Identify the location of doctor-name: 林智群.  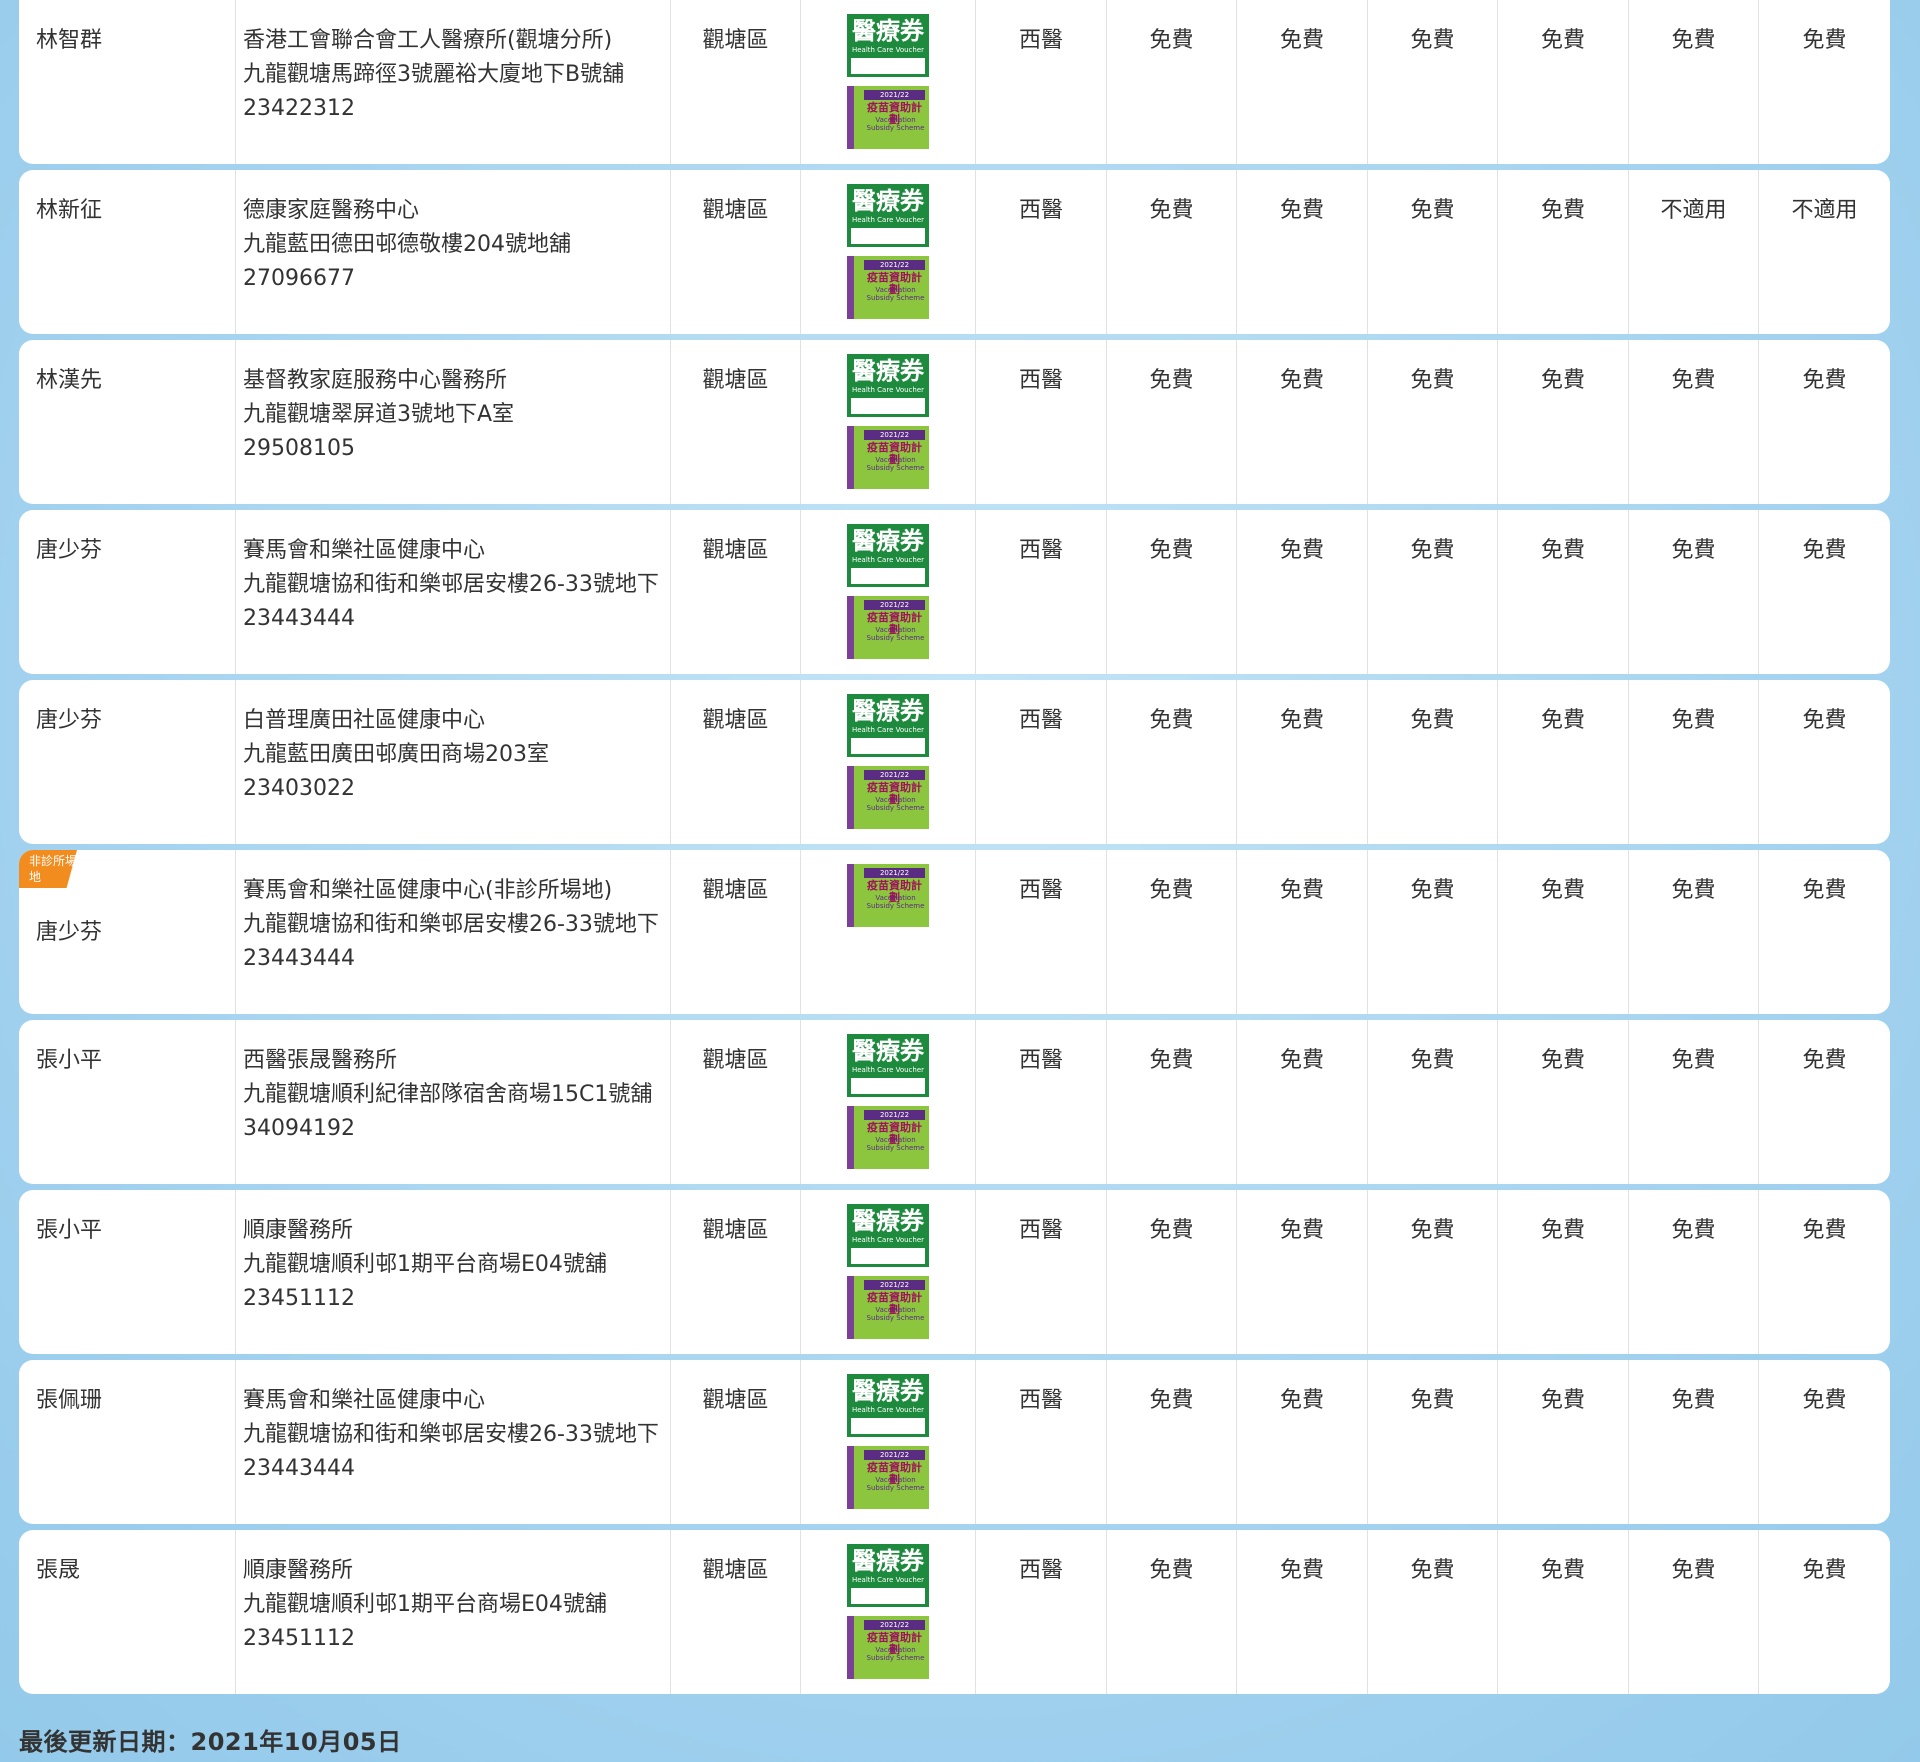
(127, 82).